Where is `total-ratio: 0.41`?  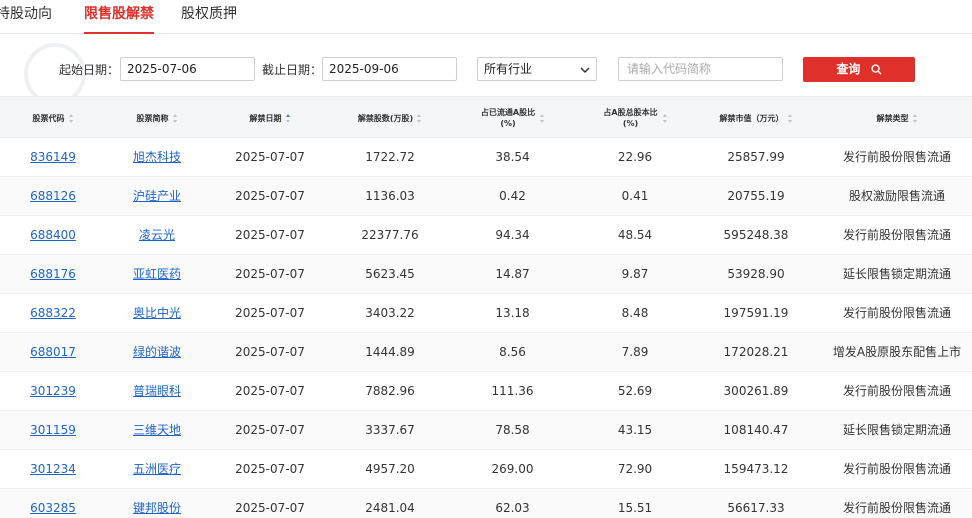
total-ratio: 0.41 is located at coordinates (635, 196).